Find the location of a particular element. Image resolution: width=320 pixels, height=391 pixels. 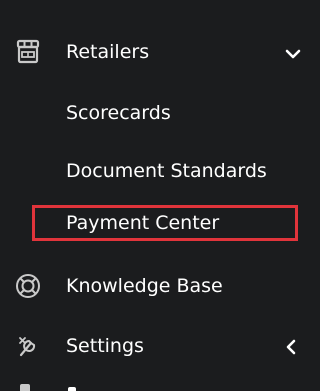

chevron-down-icon is located at coordinates (293, 54).